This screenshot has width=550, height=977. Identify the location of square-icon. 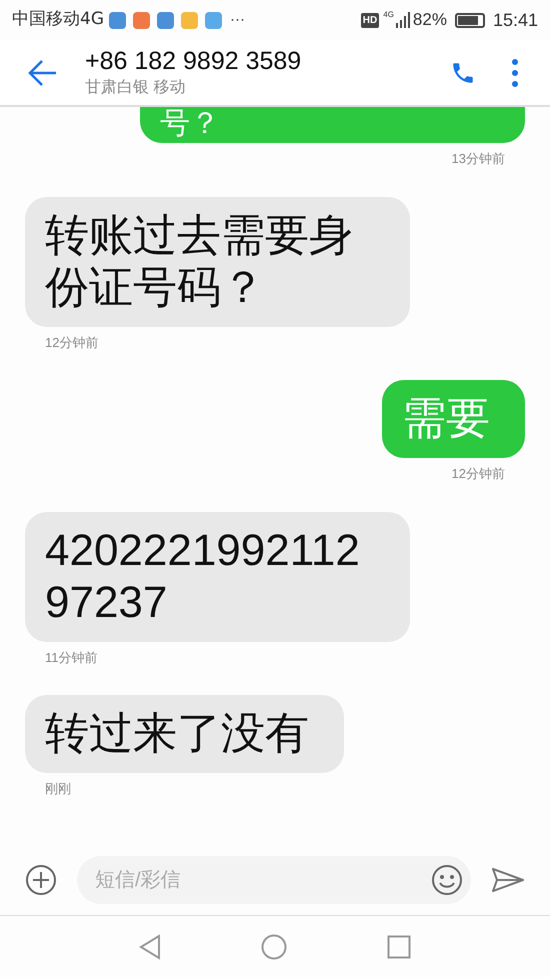
(399, 946).